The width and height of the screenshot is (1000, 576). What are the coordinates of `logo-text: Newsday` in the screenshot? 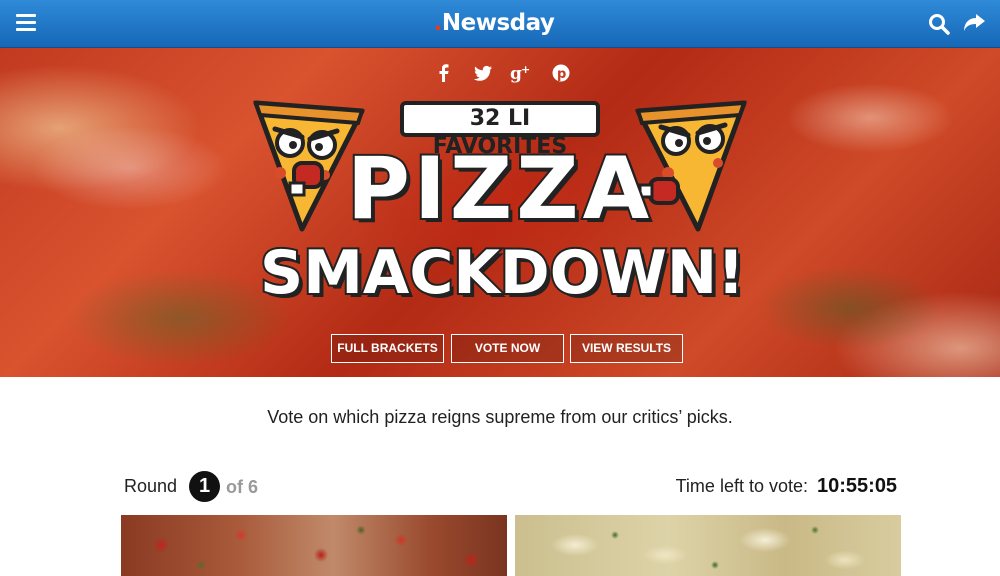 It's located at (498, 23).